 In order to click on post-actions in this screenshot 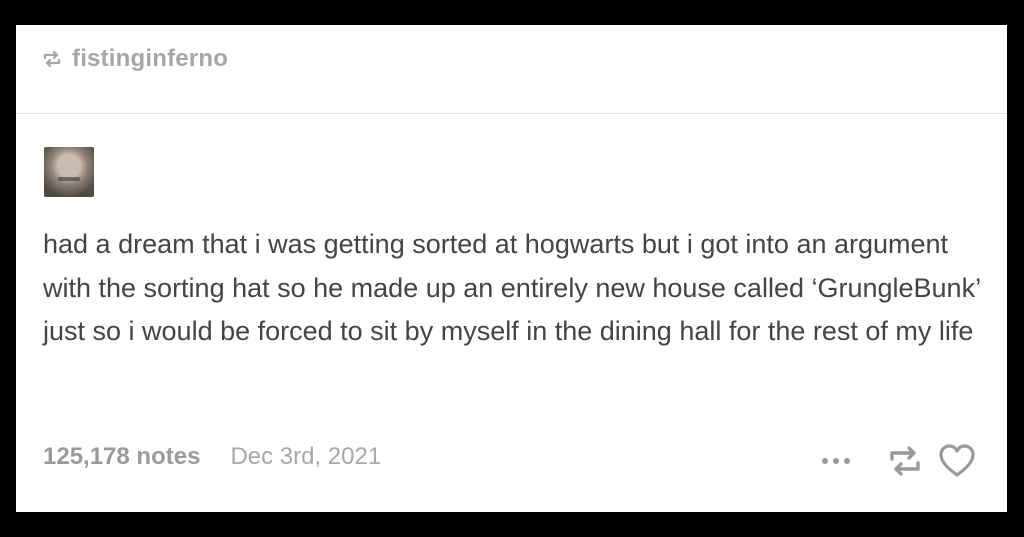, I will do `click(897, 461)`.